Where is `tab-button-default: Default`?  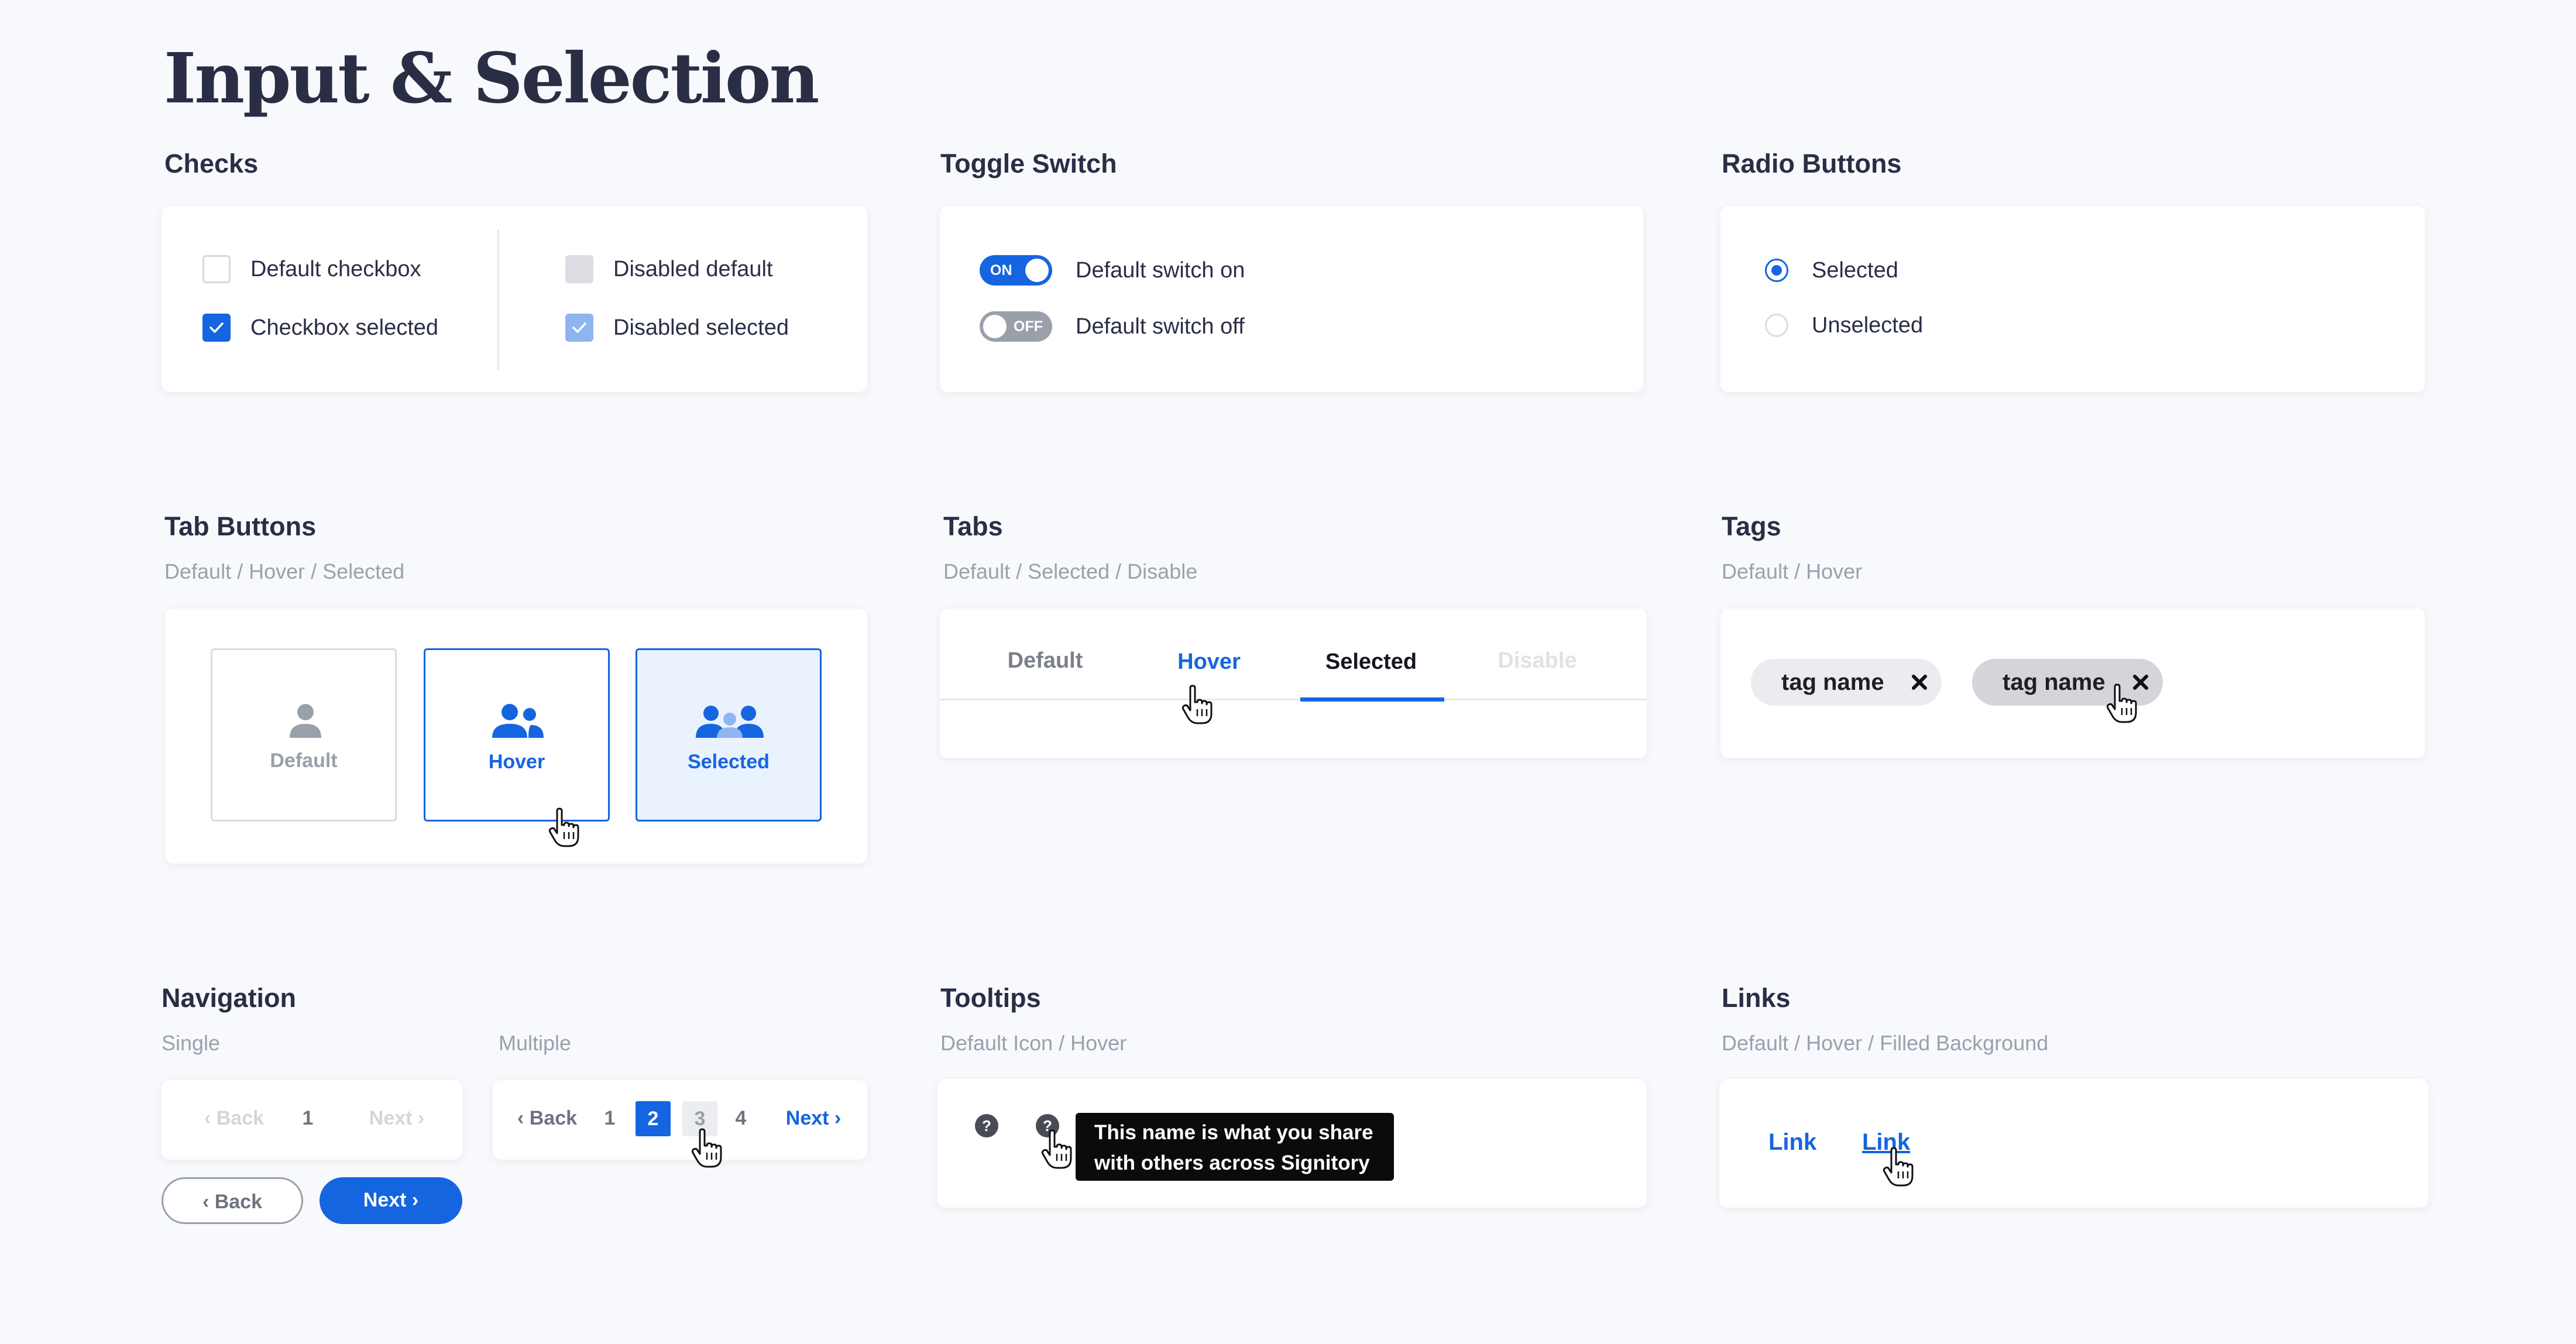
tab-button-default: Default is located at coordinates (304, 734).